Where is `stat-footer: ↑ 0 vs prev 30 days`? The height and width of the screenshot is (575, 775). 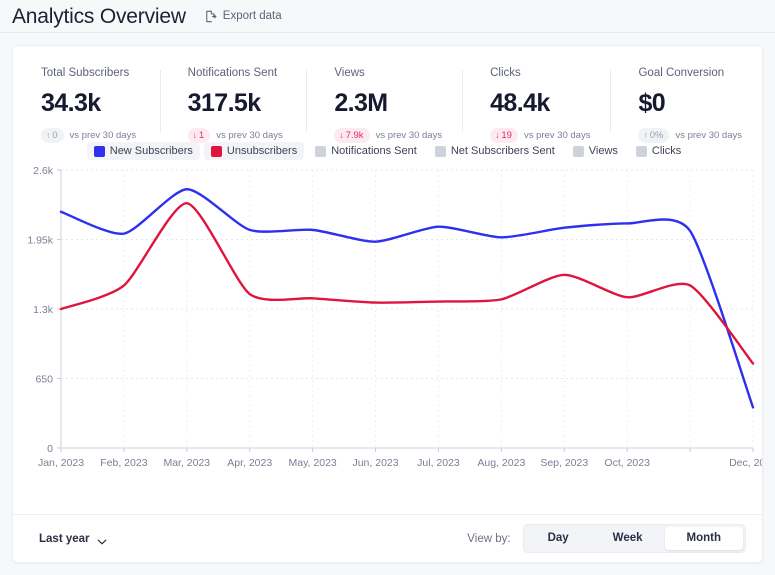 stat-footer: ↑ 0 vs prev 30 days is located at coordinates (90, 135).